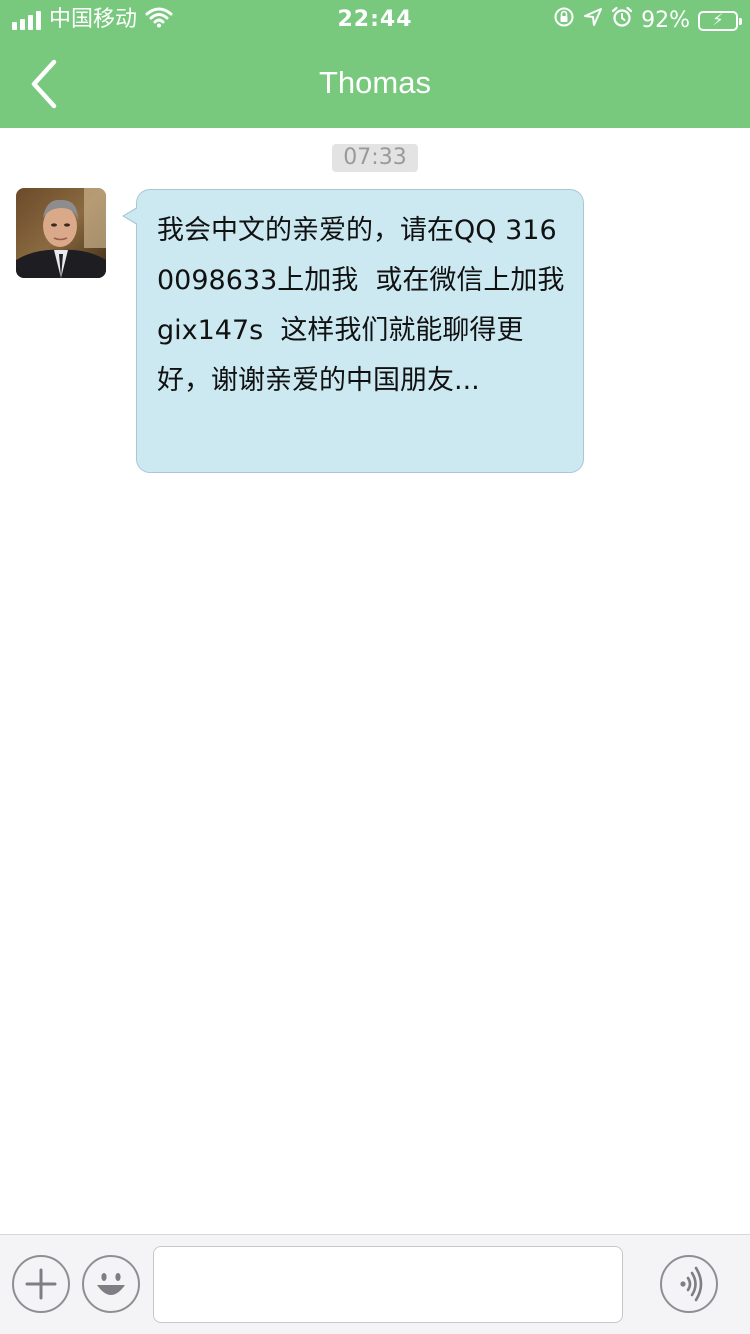 The image size is (750, 1334). What do you see at coordinates (375, 20) in the screenshot?
I see `status-bar: 中国移动 22:44 92% ⚡` at bounding box center [375, 20].